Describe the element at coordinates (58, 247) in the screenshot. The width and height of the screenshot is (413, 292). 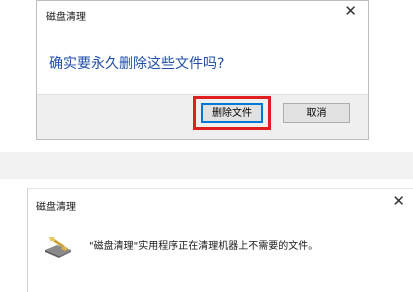
I see `disk-cleanup-icon` at that location.